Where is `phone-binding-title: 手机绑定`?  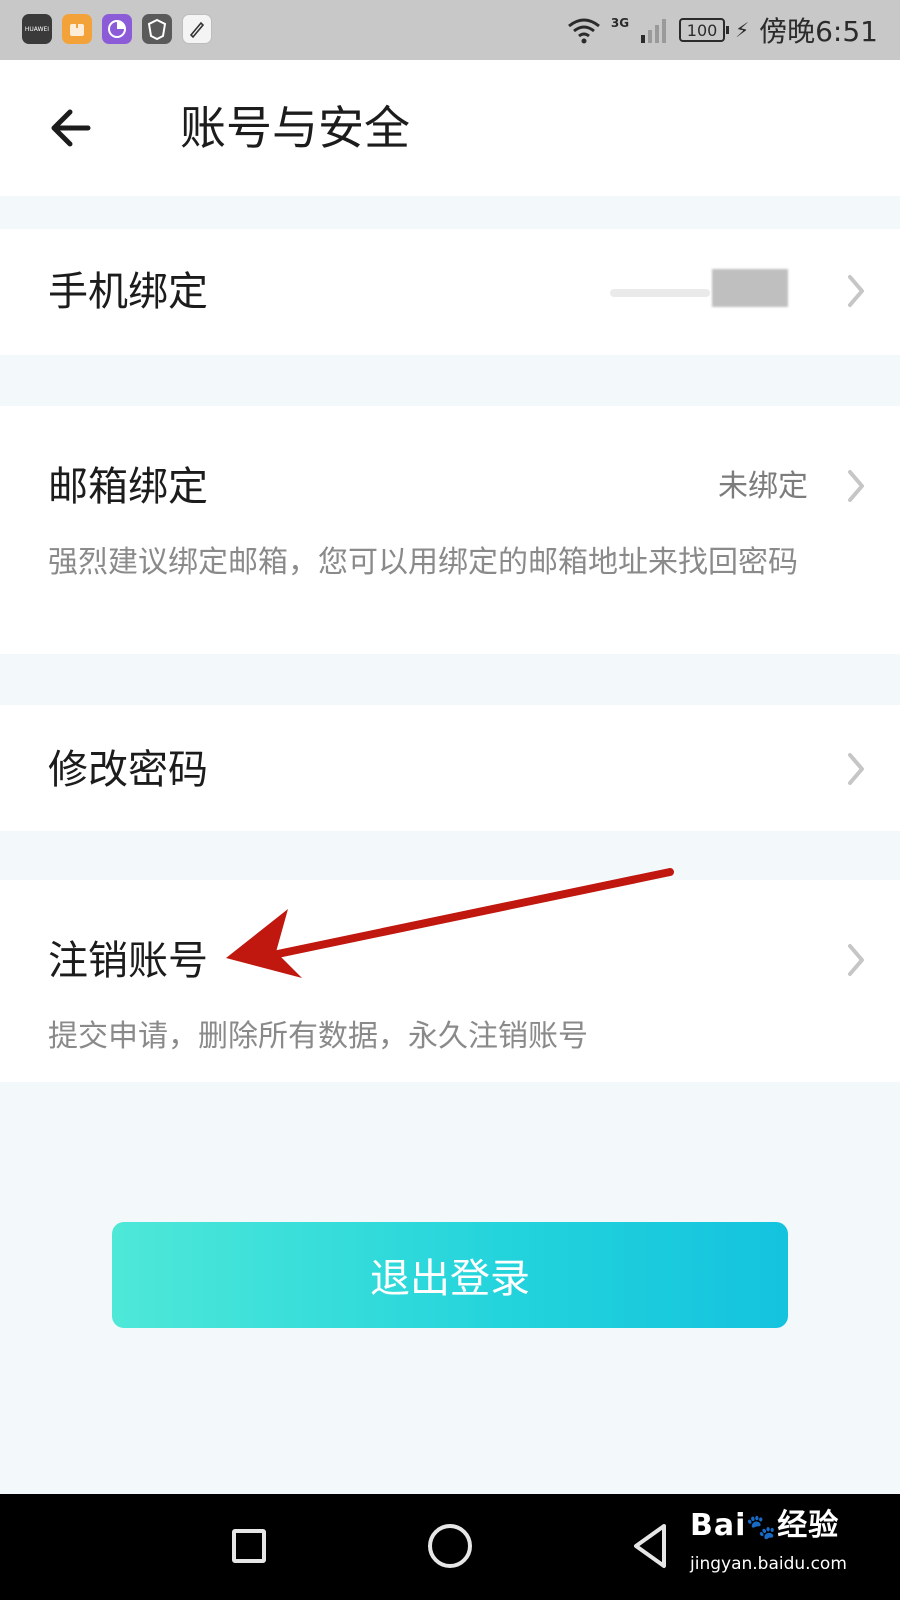 phone-binding-title: 手机绑定 is located at coordinates (128, 292).